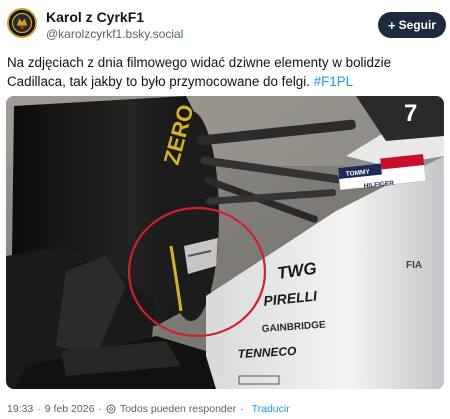  Describe the element at coordinates (111, 409) in the screenshot. I see `reply-settings-icon` at that location.